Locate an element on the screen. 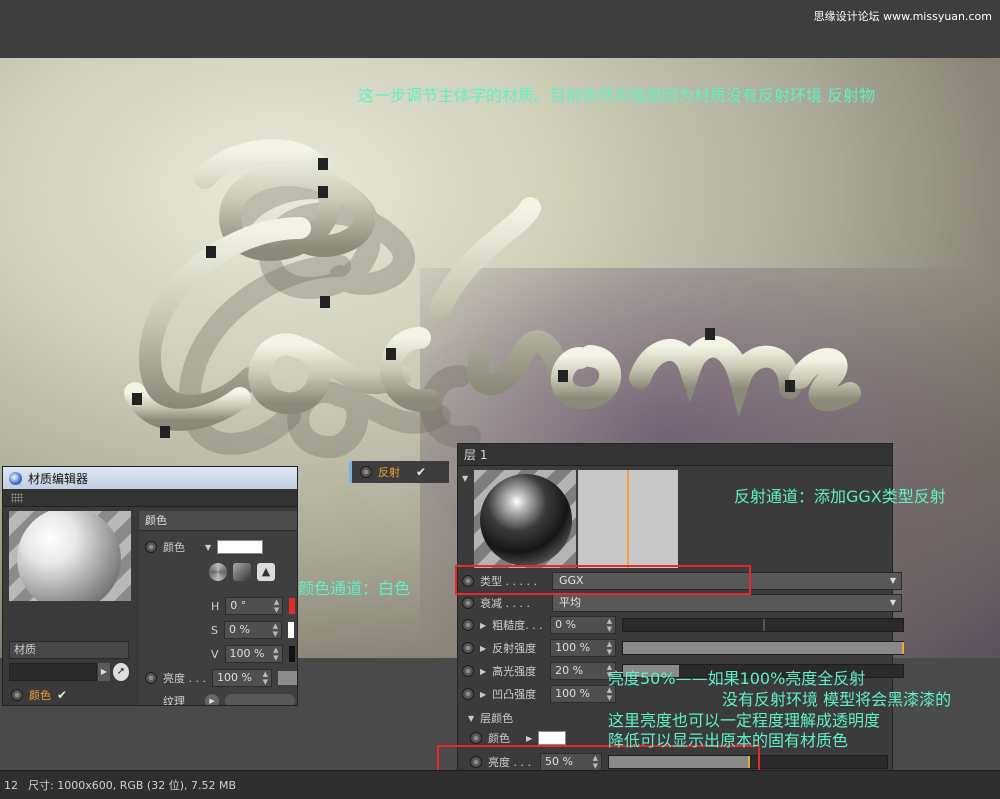  s-label: S is located at coordinates (214, 630).